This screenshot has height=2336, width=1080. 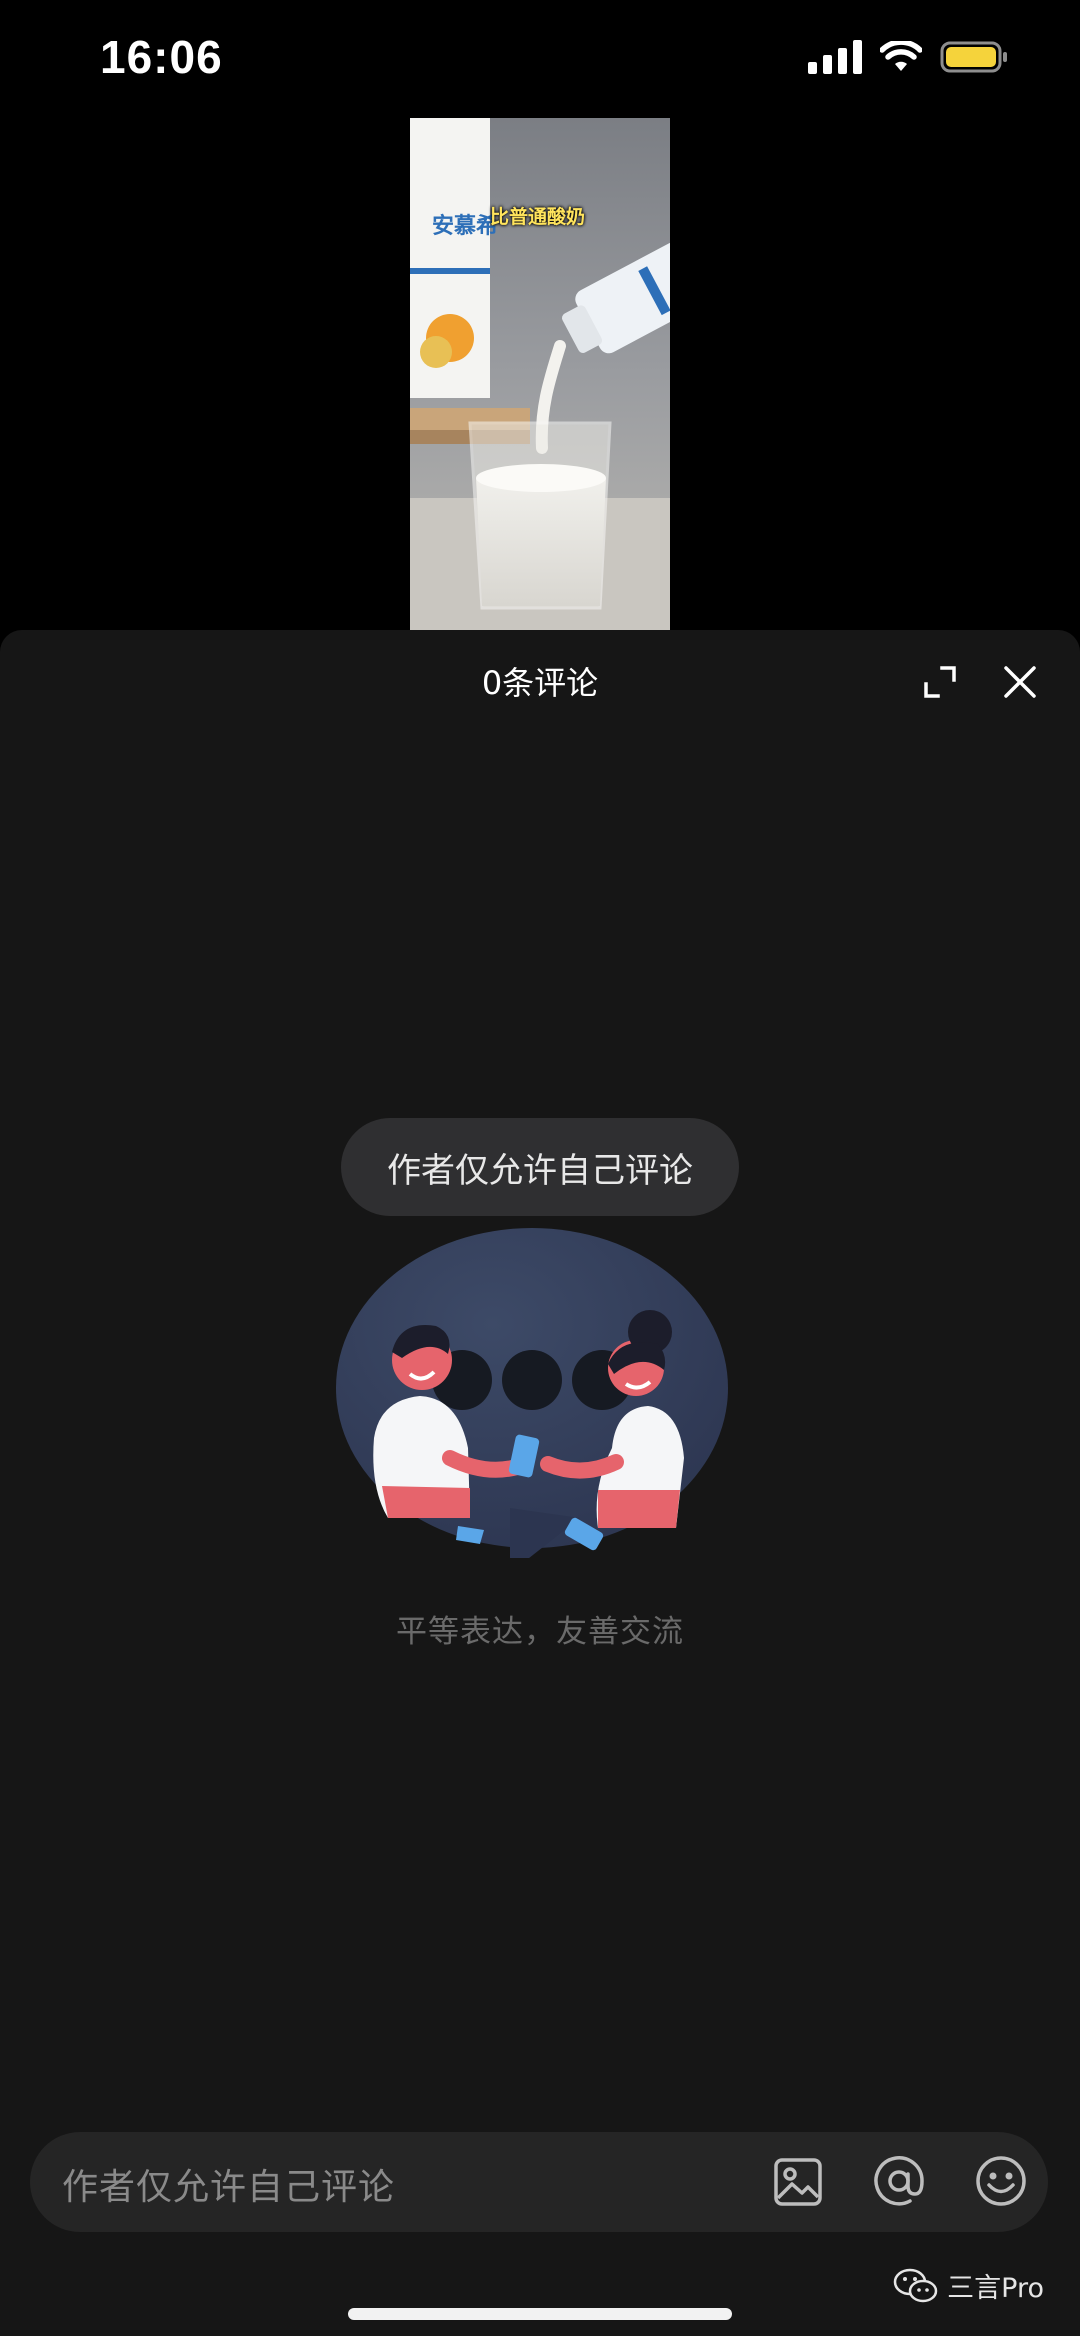 I want to click on expand-button, so click(x=940, y=682).